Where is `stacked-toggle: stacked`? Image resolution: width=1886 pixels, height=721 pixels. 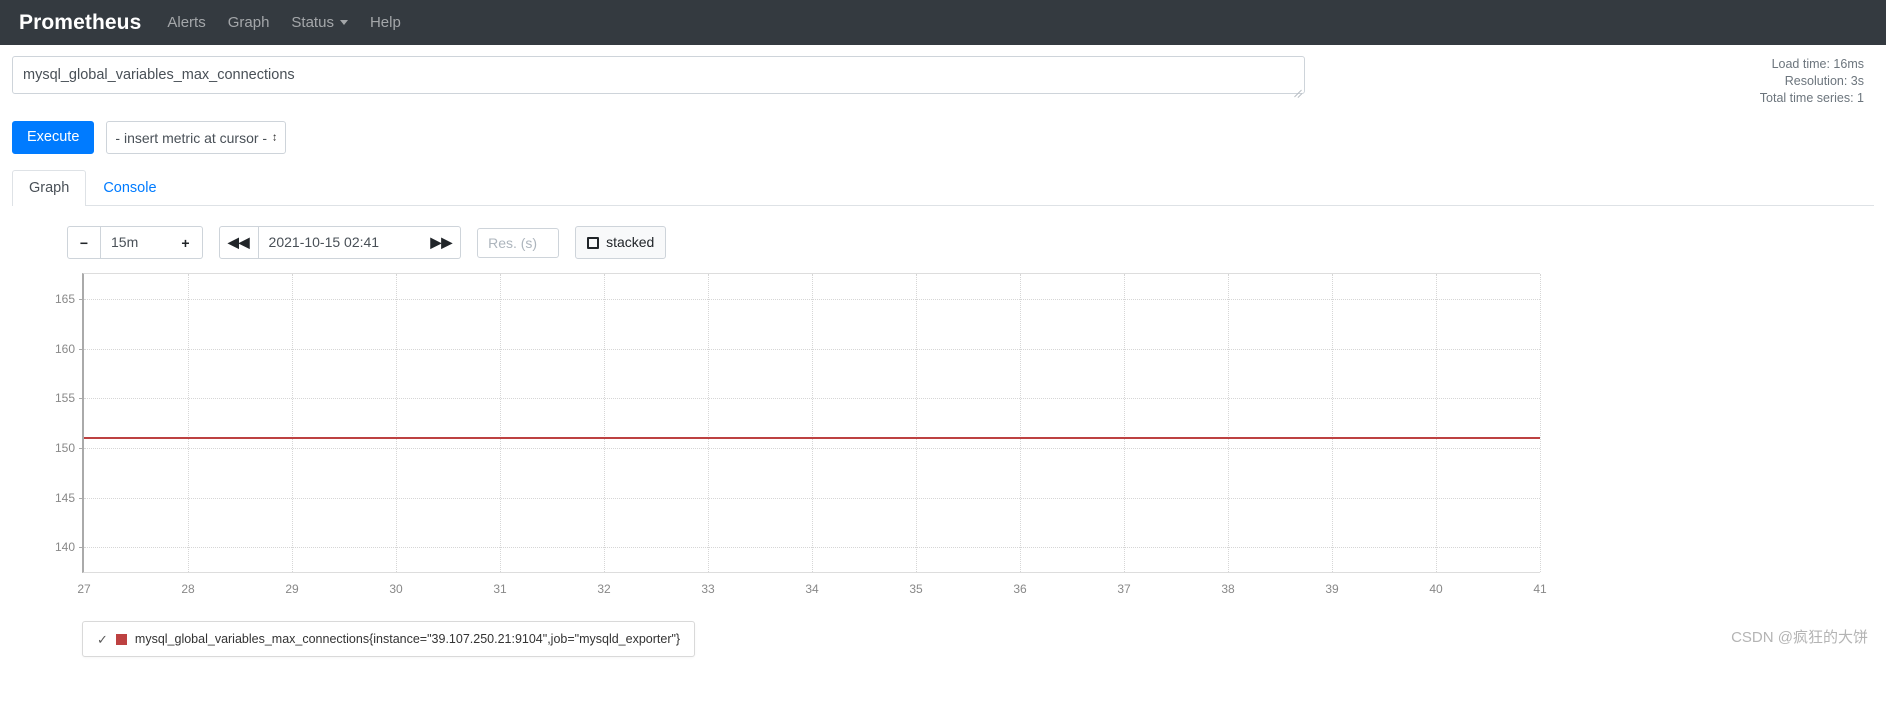
stacked-toggle: stacked is located at coordinates (621, 242).